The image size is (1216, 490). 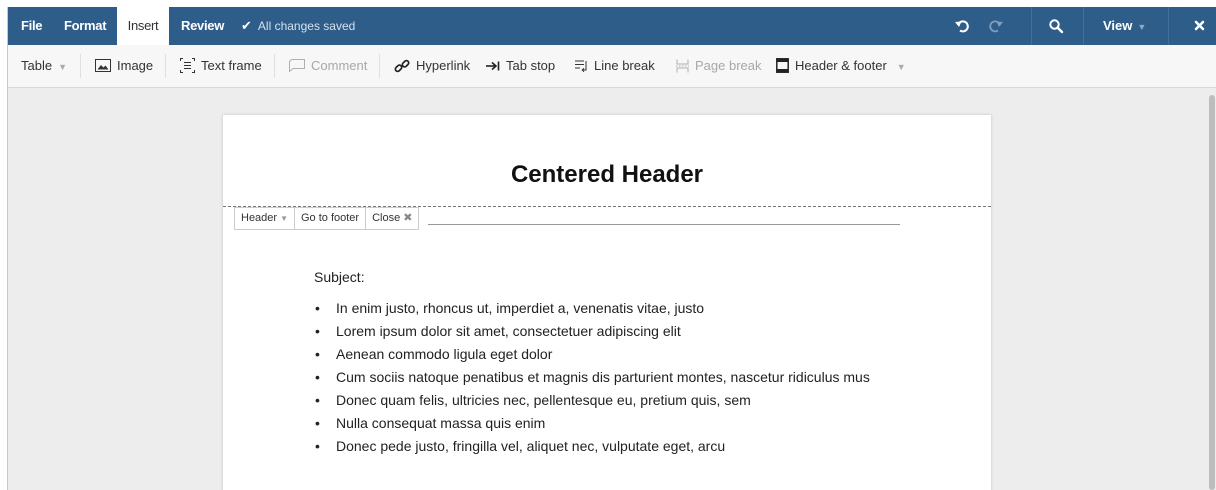 I want to click on menu-file: File, so click(x=32, y=26).